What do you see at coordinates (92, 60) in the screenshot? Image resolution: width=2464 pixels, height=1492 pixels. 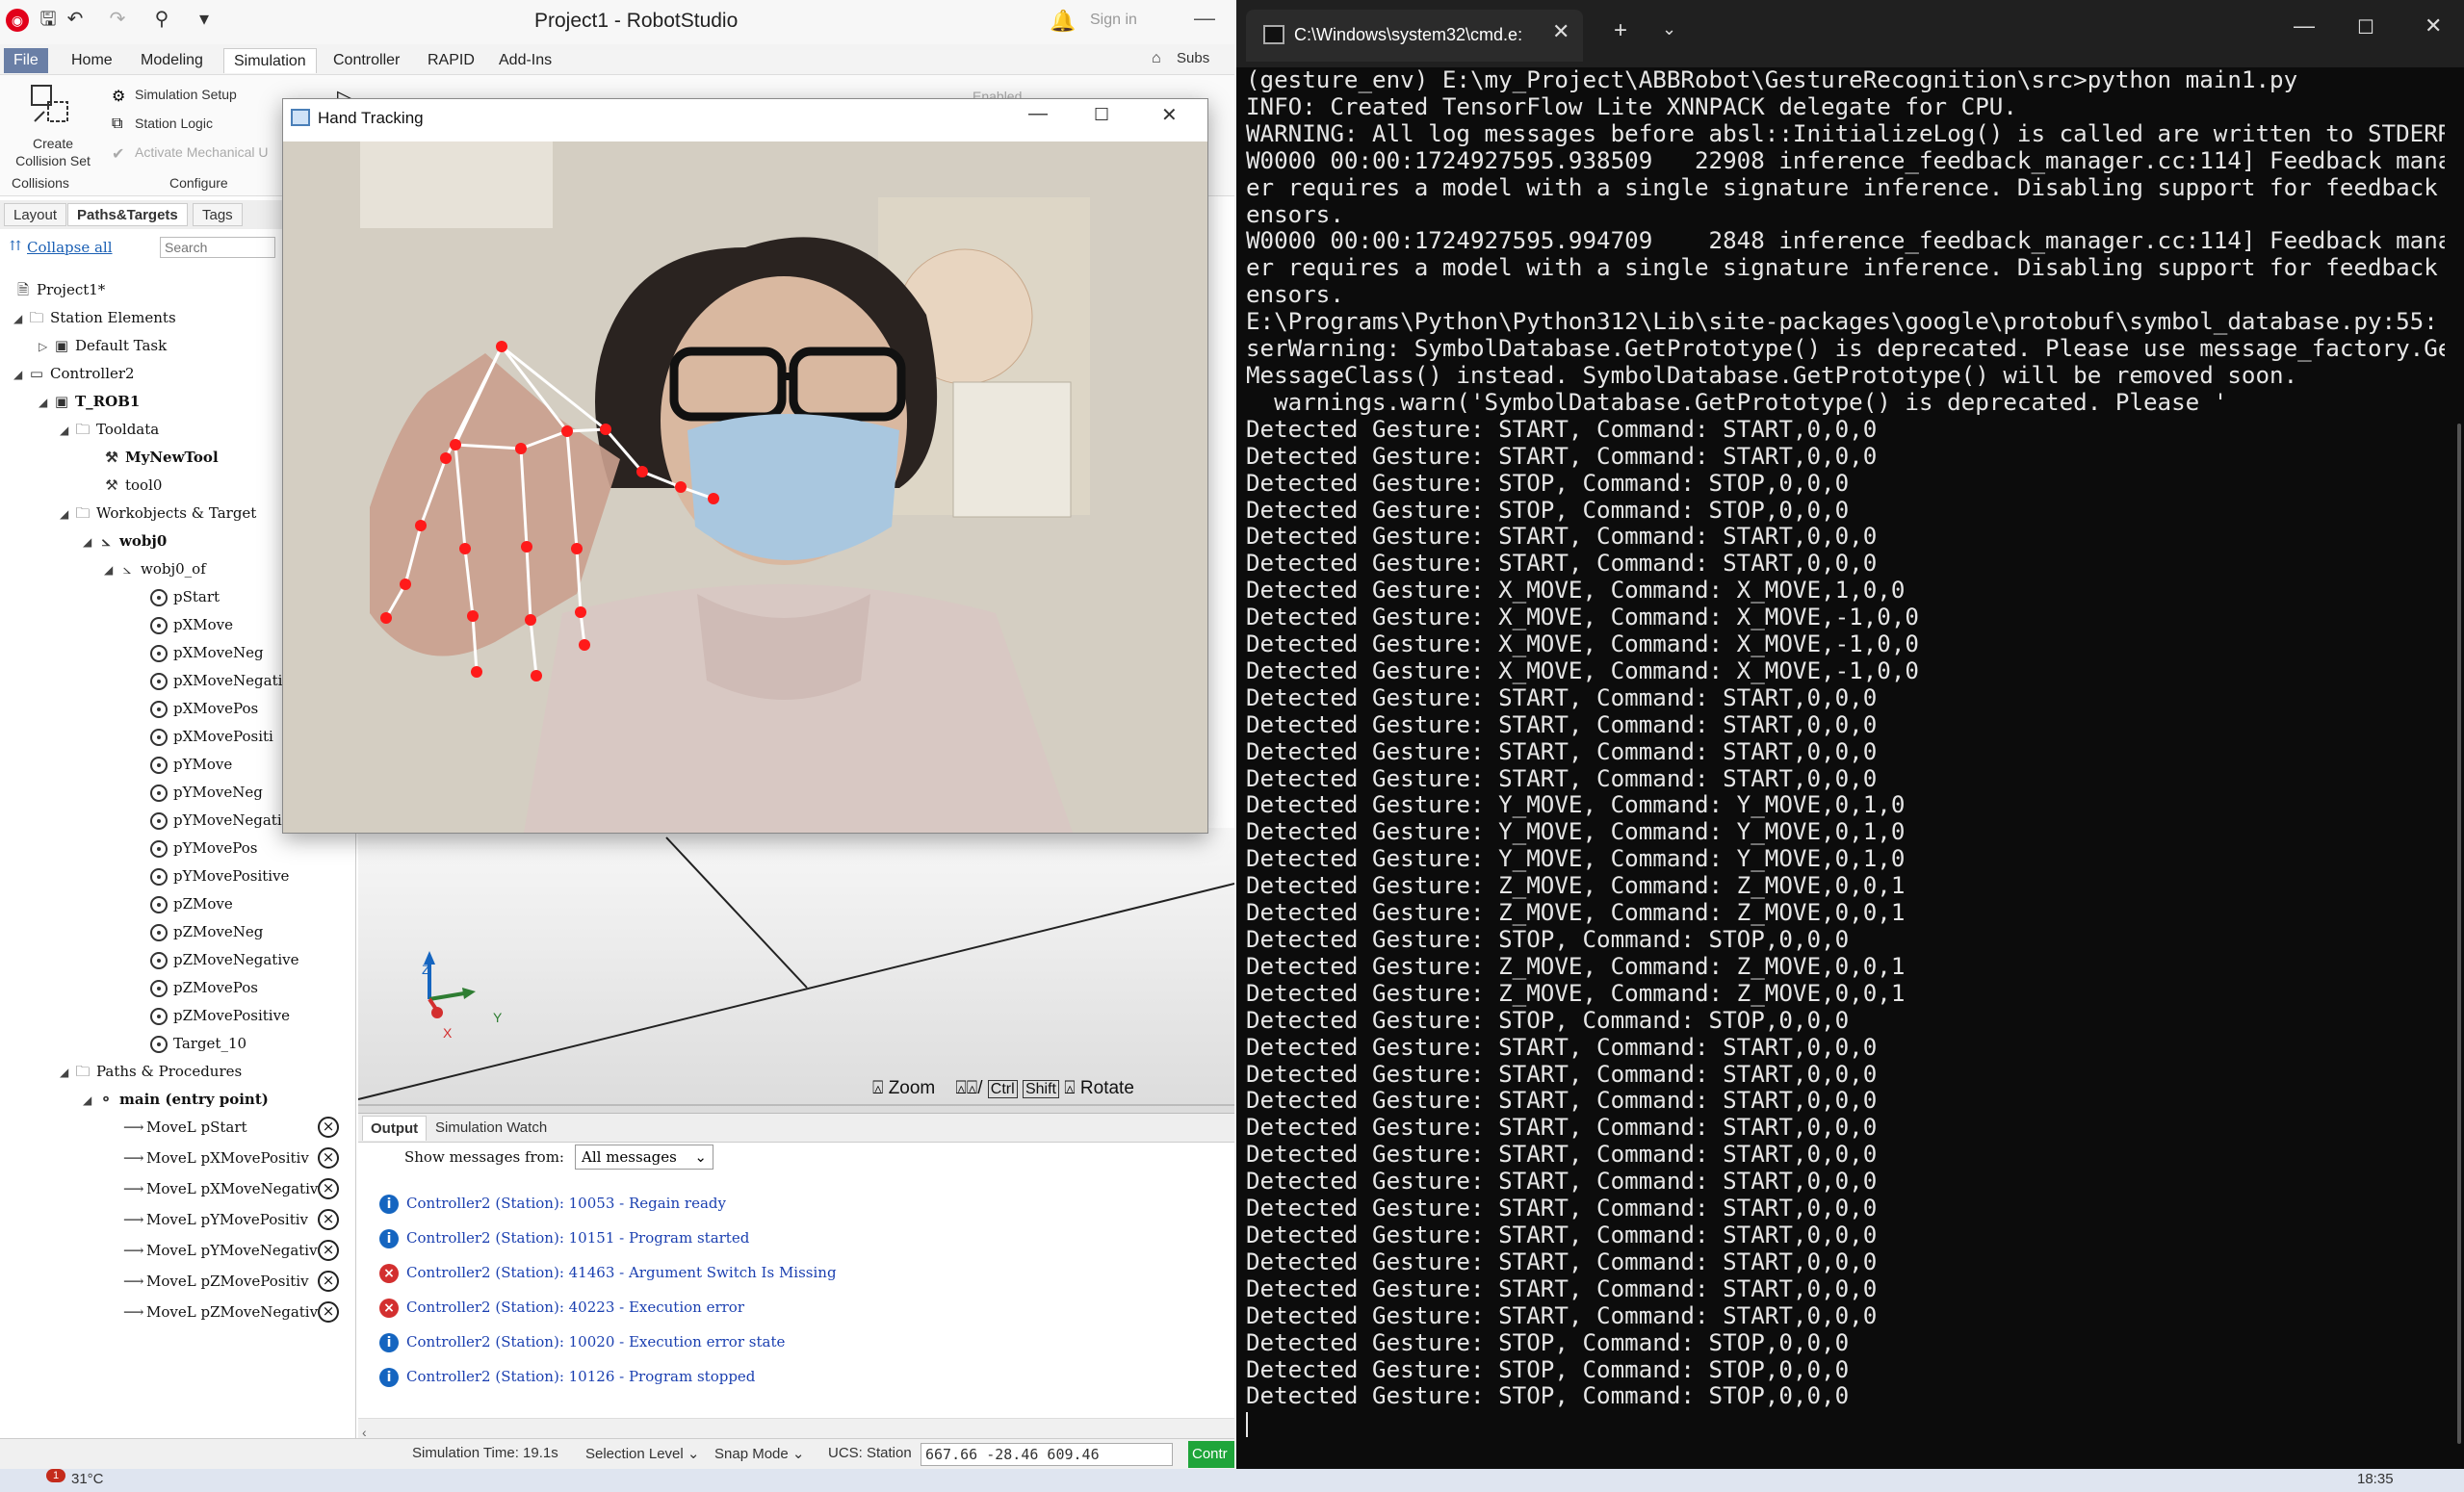 I see `tab-home: Home` at bounding box center [92, 60].